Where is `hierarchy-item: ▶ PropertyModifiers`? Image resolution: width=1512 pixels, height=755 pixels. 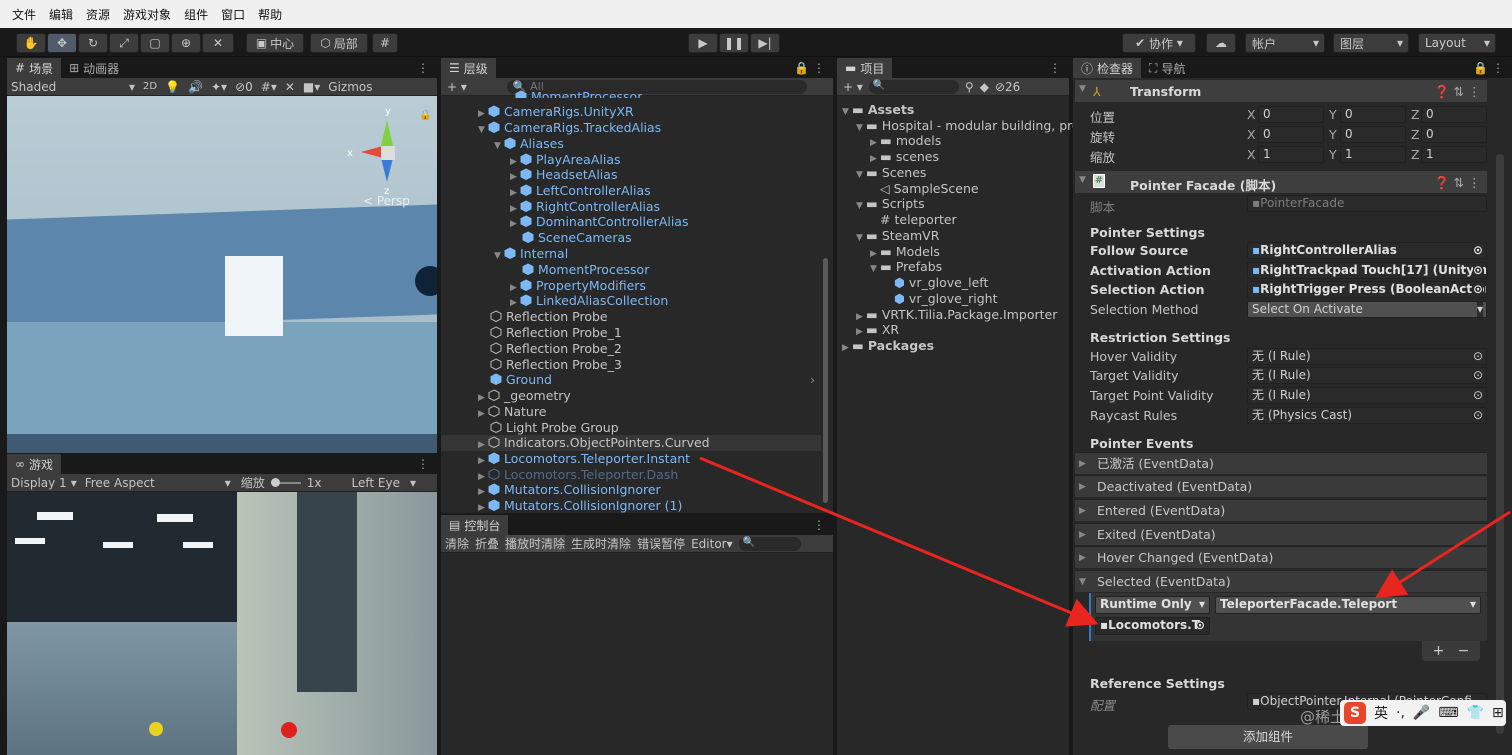
hierarchy-item: ▶ PropertyModifiers is located at coordinates (578, 286).